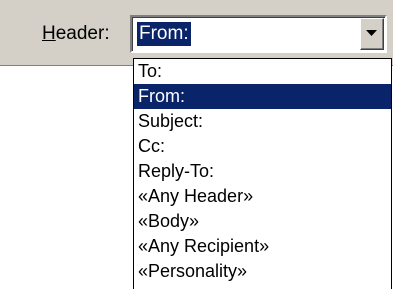 This screenshot has height=289, width=393. I want to click on dropdown-option-reply-to: Reply-To:, so click(262, 171).